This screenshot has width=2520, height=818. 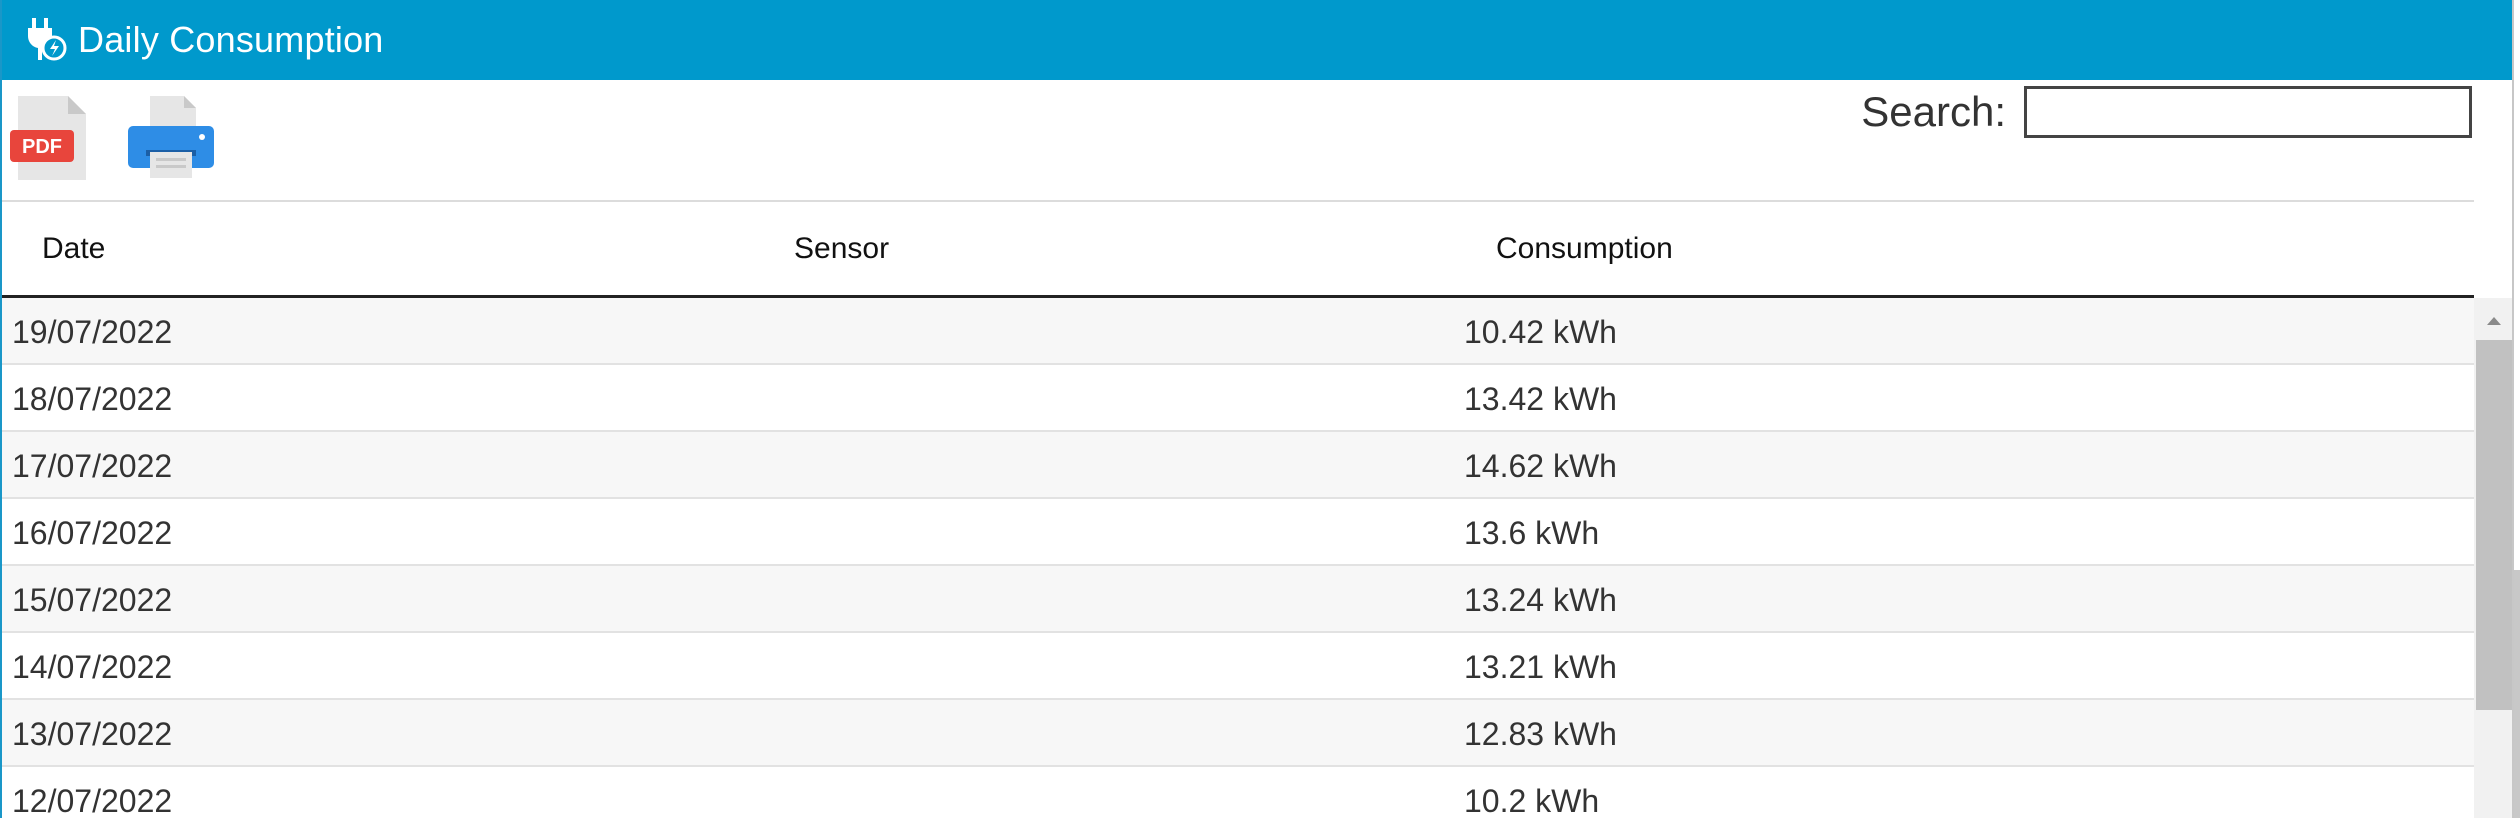 I want to click on pdf-file-icon: PDF, so click(x=51, y=138).